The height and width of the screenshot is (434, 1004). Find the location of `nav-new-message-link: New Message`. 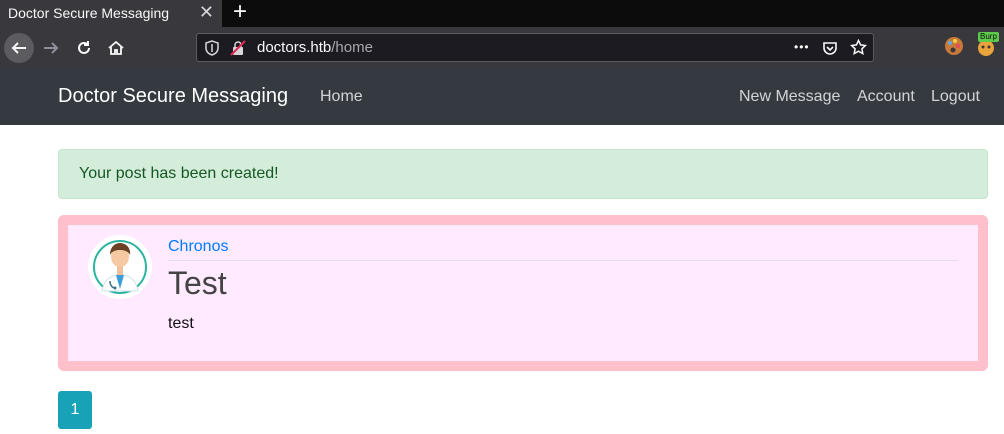

nav-new-message-link: New Message is located at coordinates (789, 96).